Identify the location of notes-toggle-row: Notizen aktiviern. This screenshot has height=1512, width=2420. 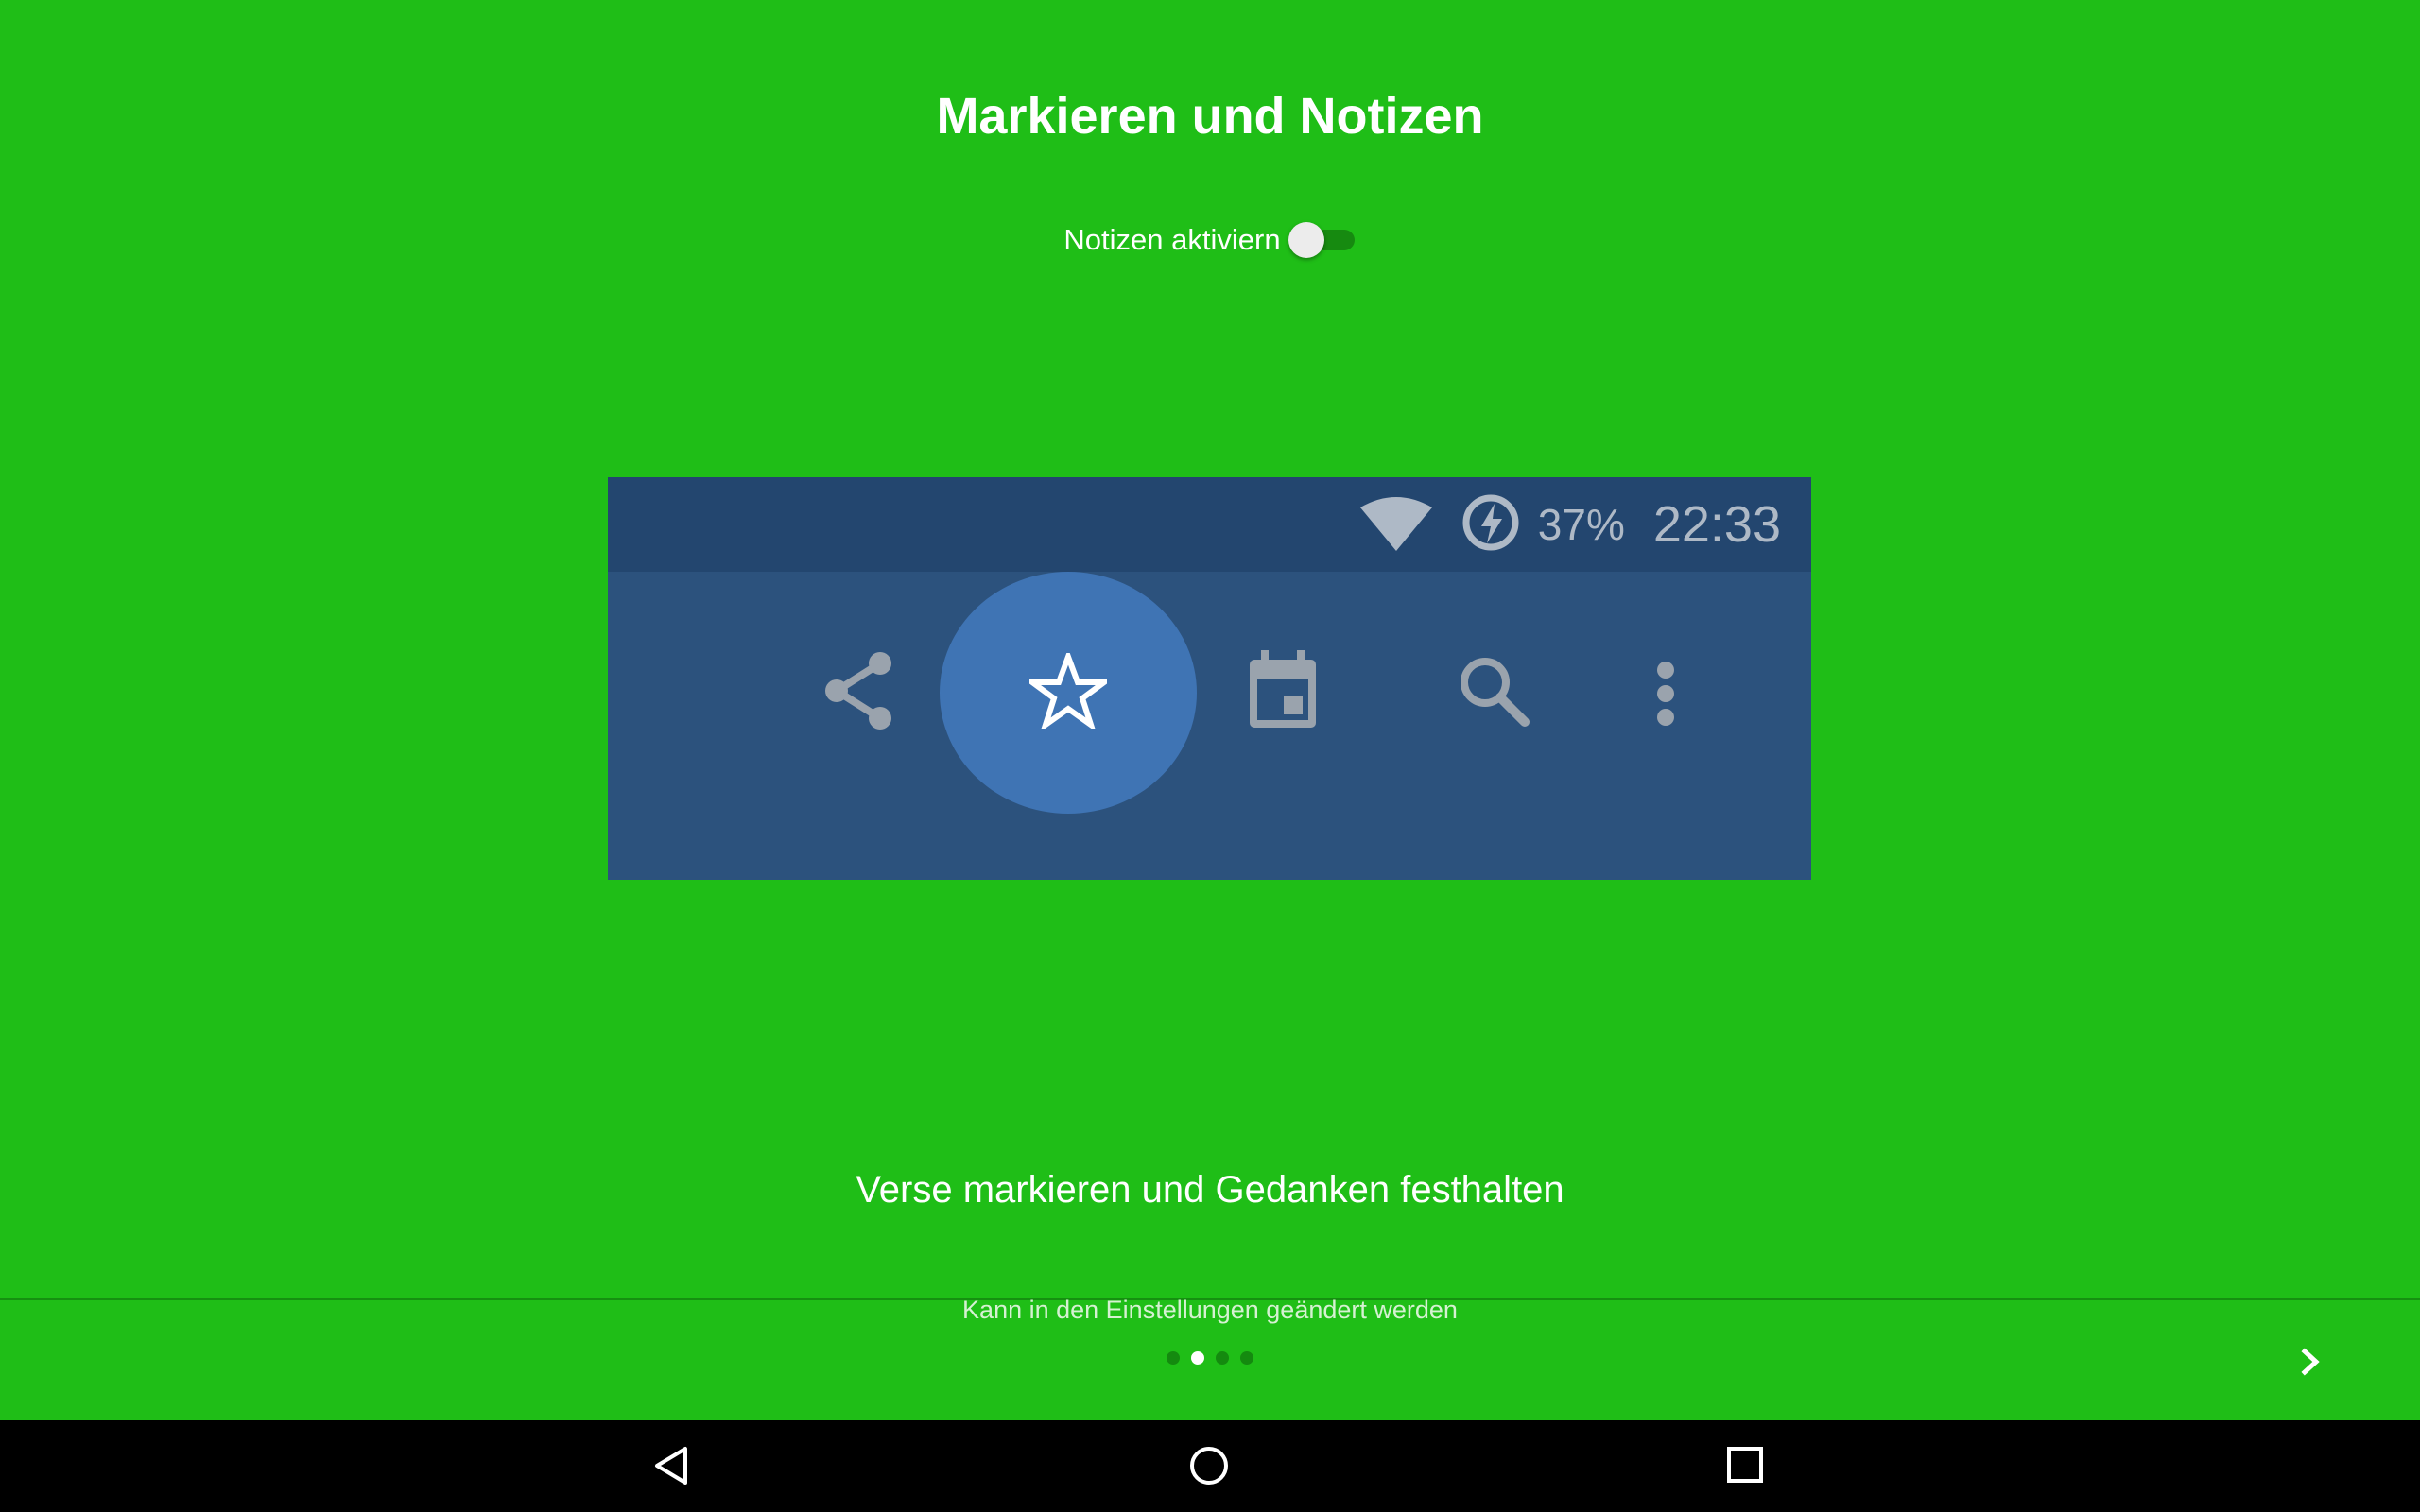
(1210, 240).